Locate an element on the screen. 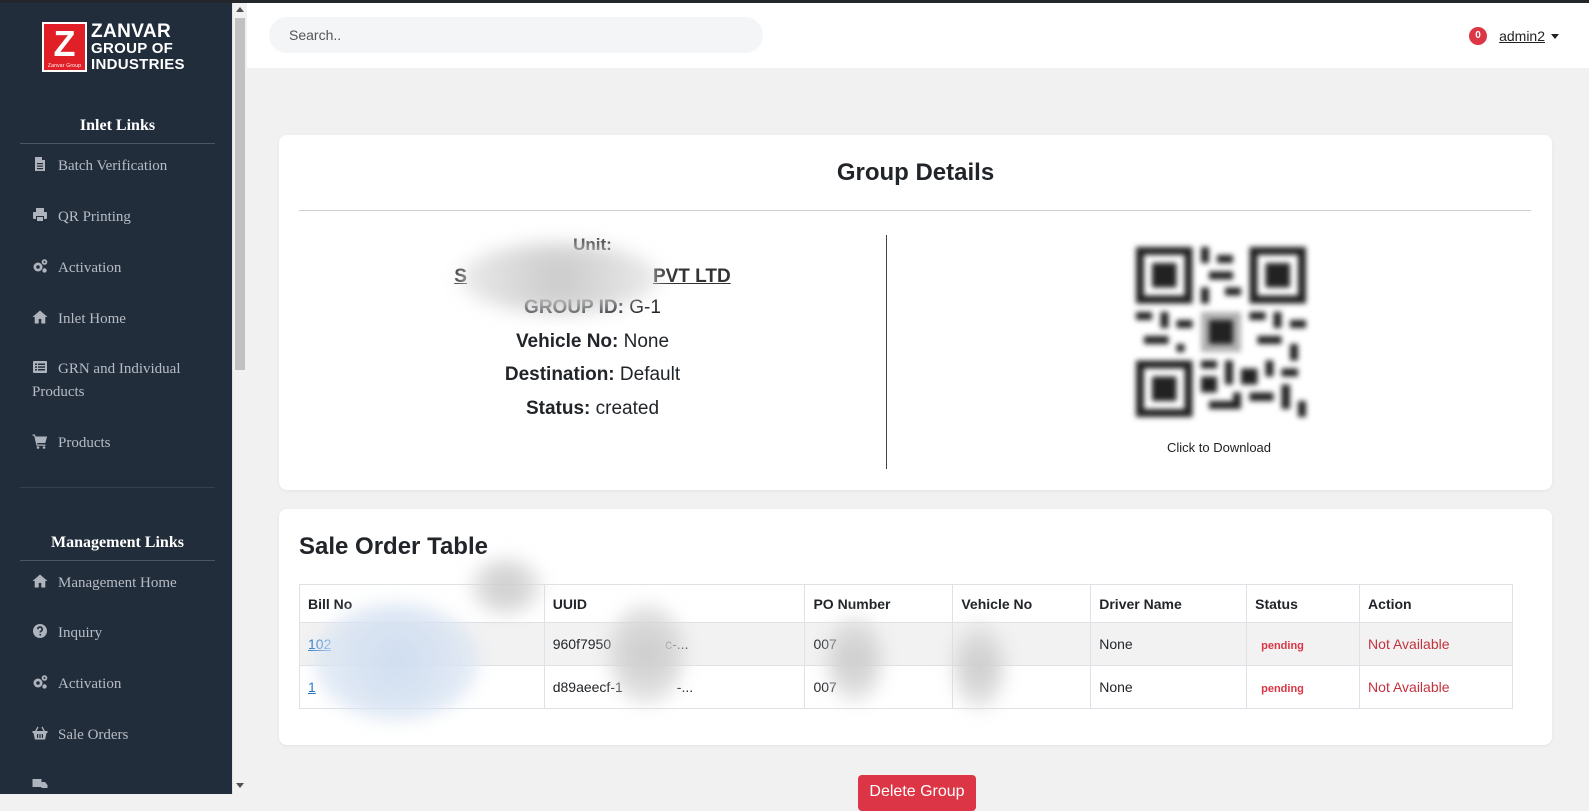 The height and width of the screenshot is (811, 1589). column-header: Status is located at coordinates (1303, 603).